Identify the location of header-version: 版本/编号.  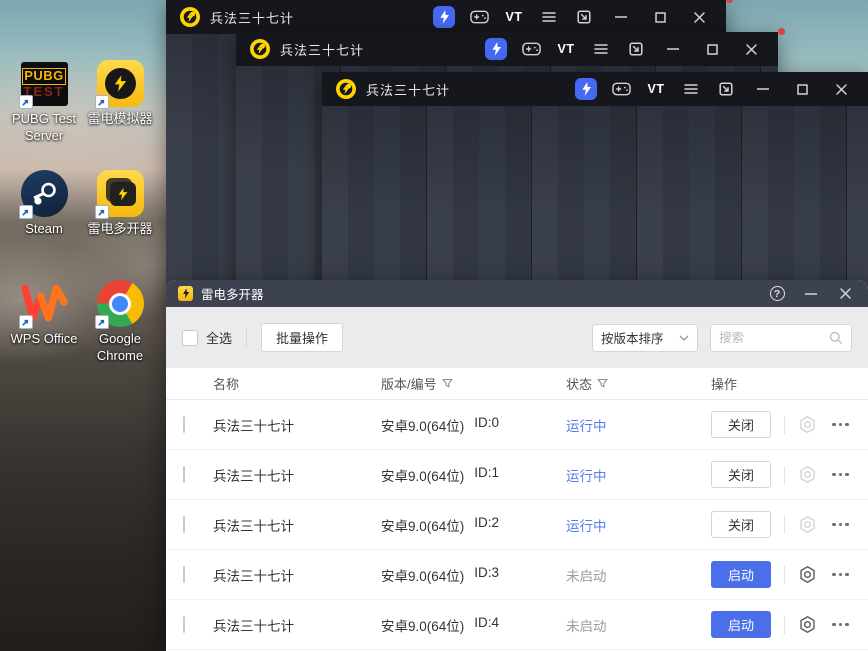
(473, 383).